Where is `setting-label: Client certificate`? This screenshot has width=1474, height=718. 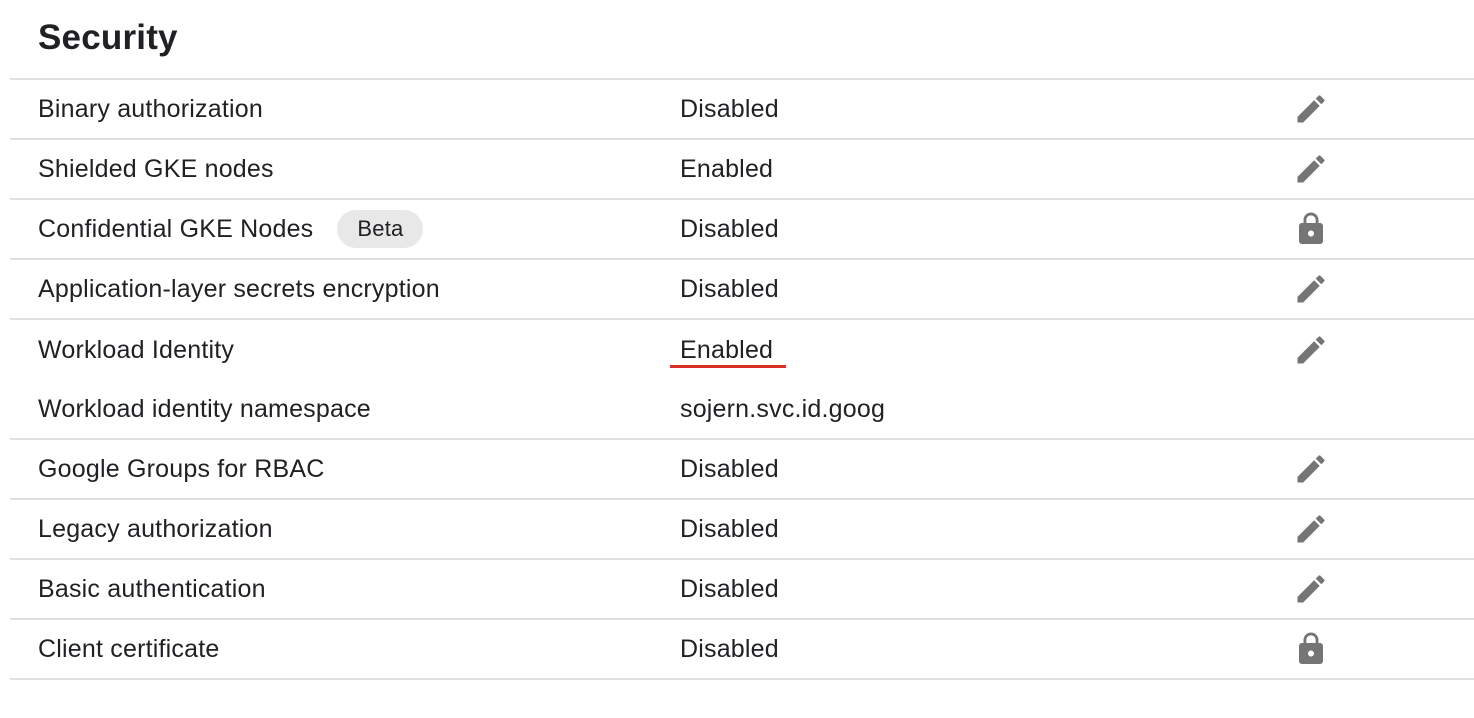
setting-label: Client certificate is located at coordinates (129, 648).